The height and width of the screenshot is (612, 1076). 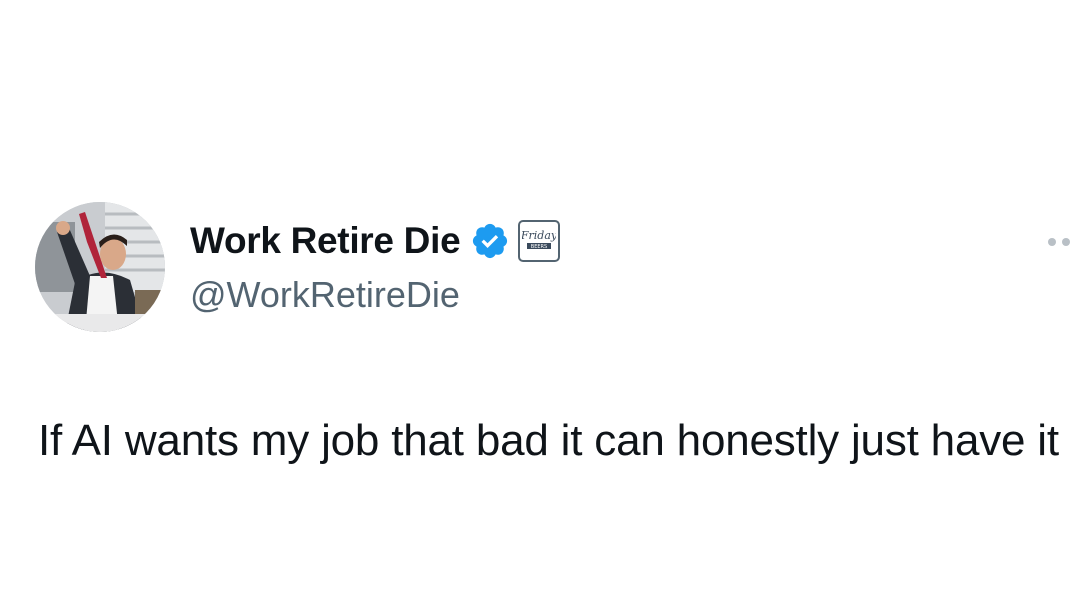 I want to click on display-name: Work Retire Die, so click(x=325, y=241).